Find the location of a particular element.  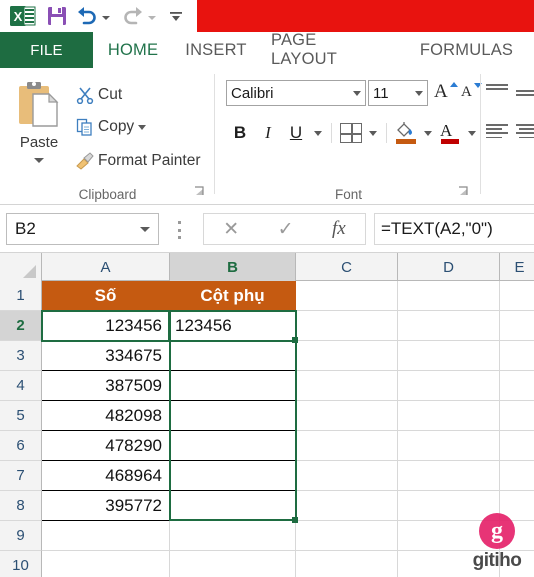

cell-e9 is located at coordinates (517, 536).